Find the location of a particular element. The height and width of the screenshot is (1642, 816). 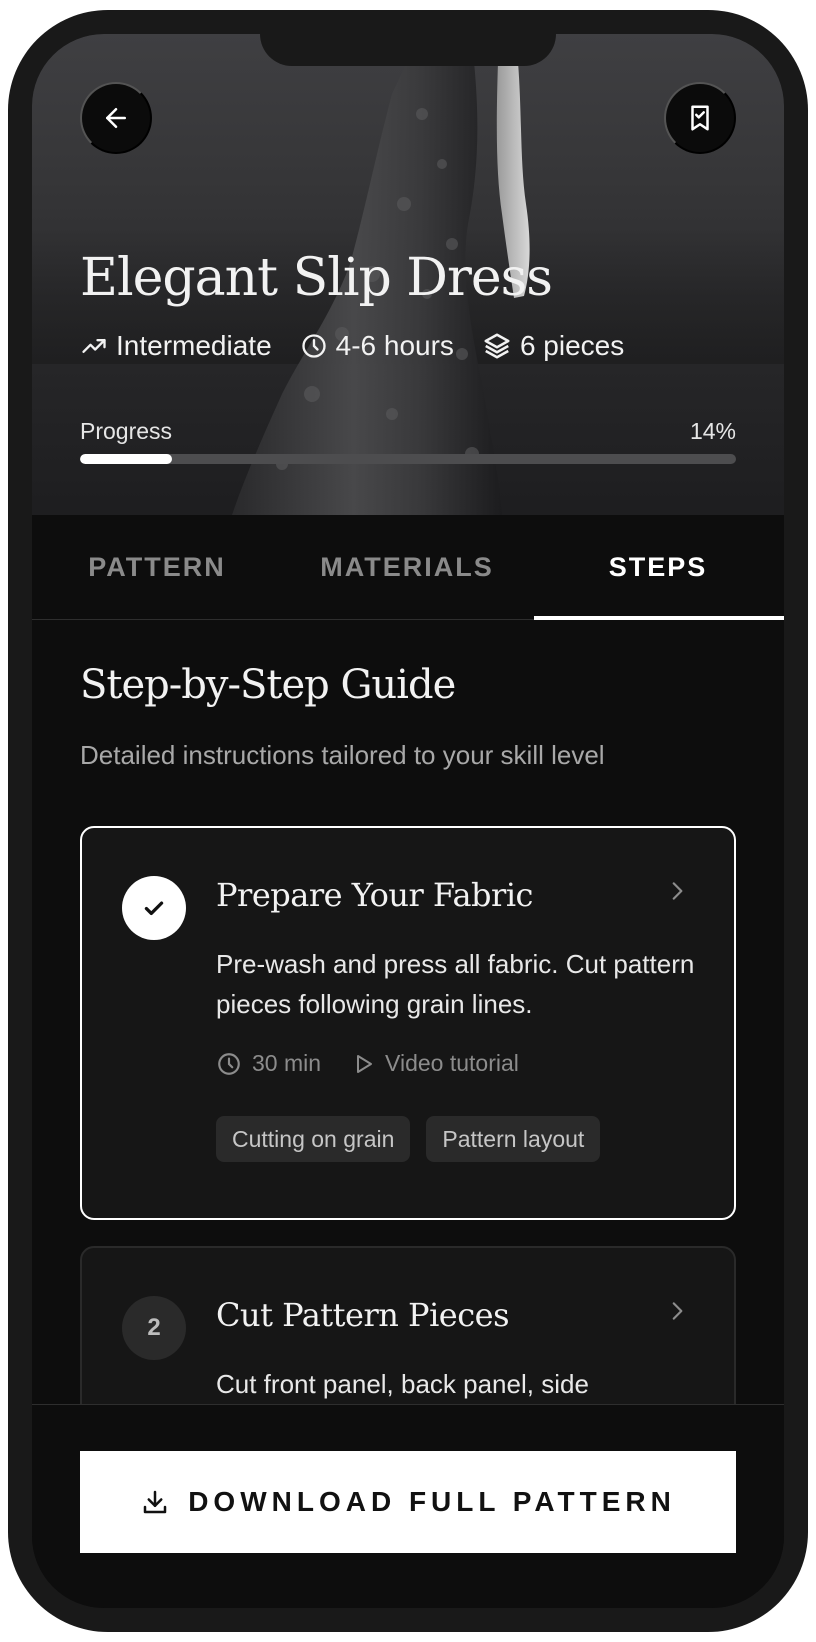

tab-pattern: PATTERN is located at coordinates (157, 567).